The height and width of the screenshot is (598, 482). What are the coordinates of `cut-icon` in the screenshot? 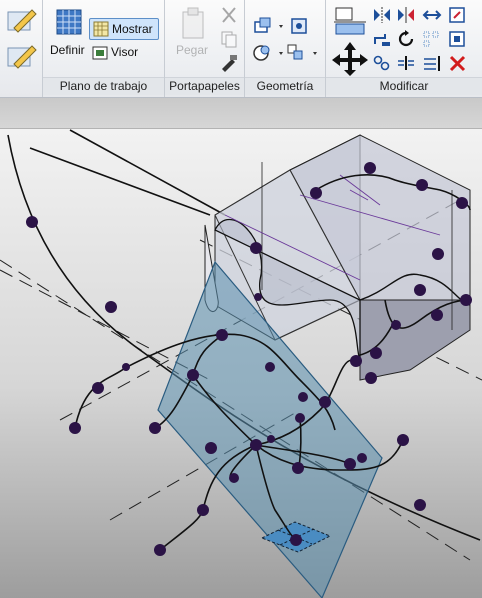 It's located at (229, 15).